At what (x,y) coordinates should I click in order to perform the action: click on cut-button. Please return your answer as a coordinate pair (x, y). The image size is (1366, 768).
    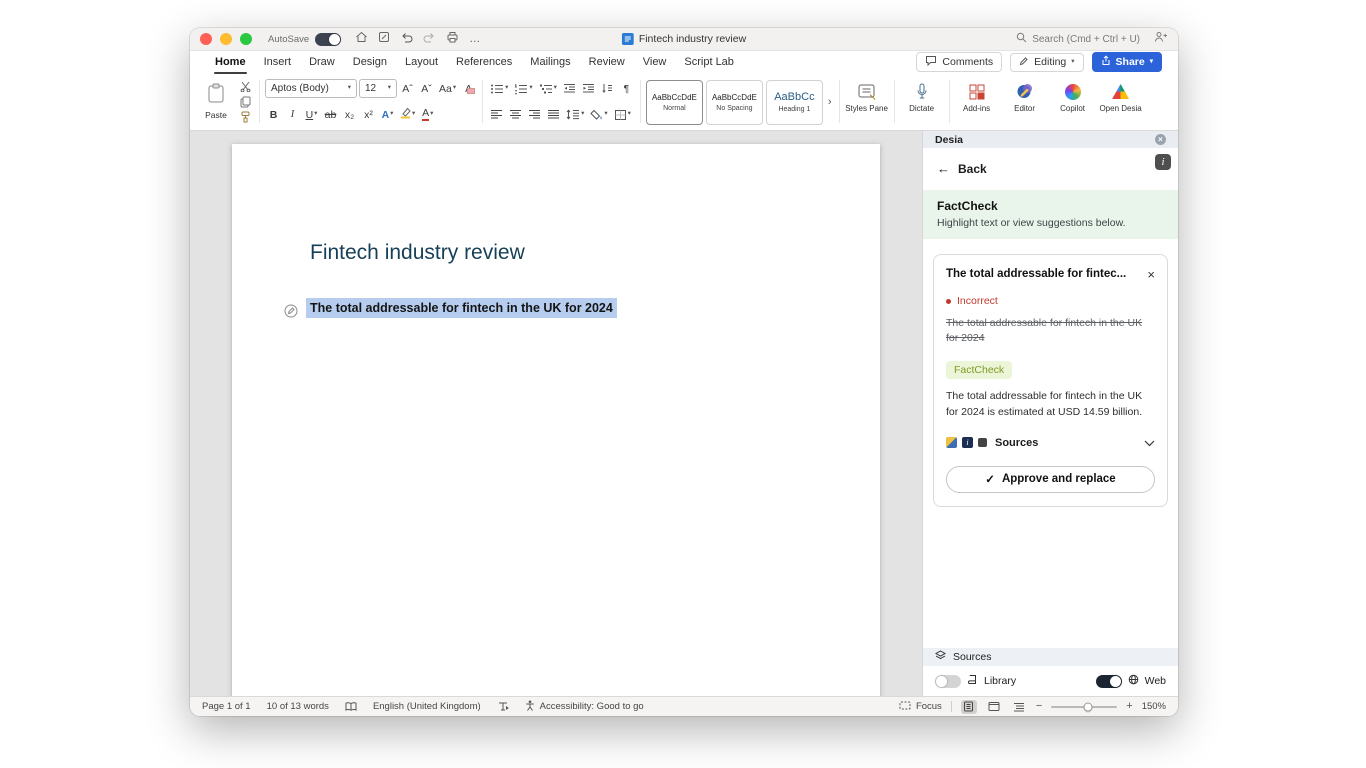
    Looking at the image, I should click on (245, 86).